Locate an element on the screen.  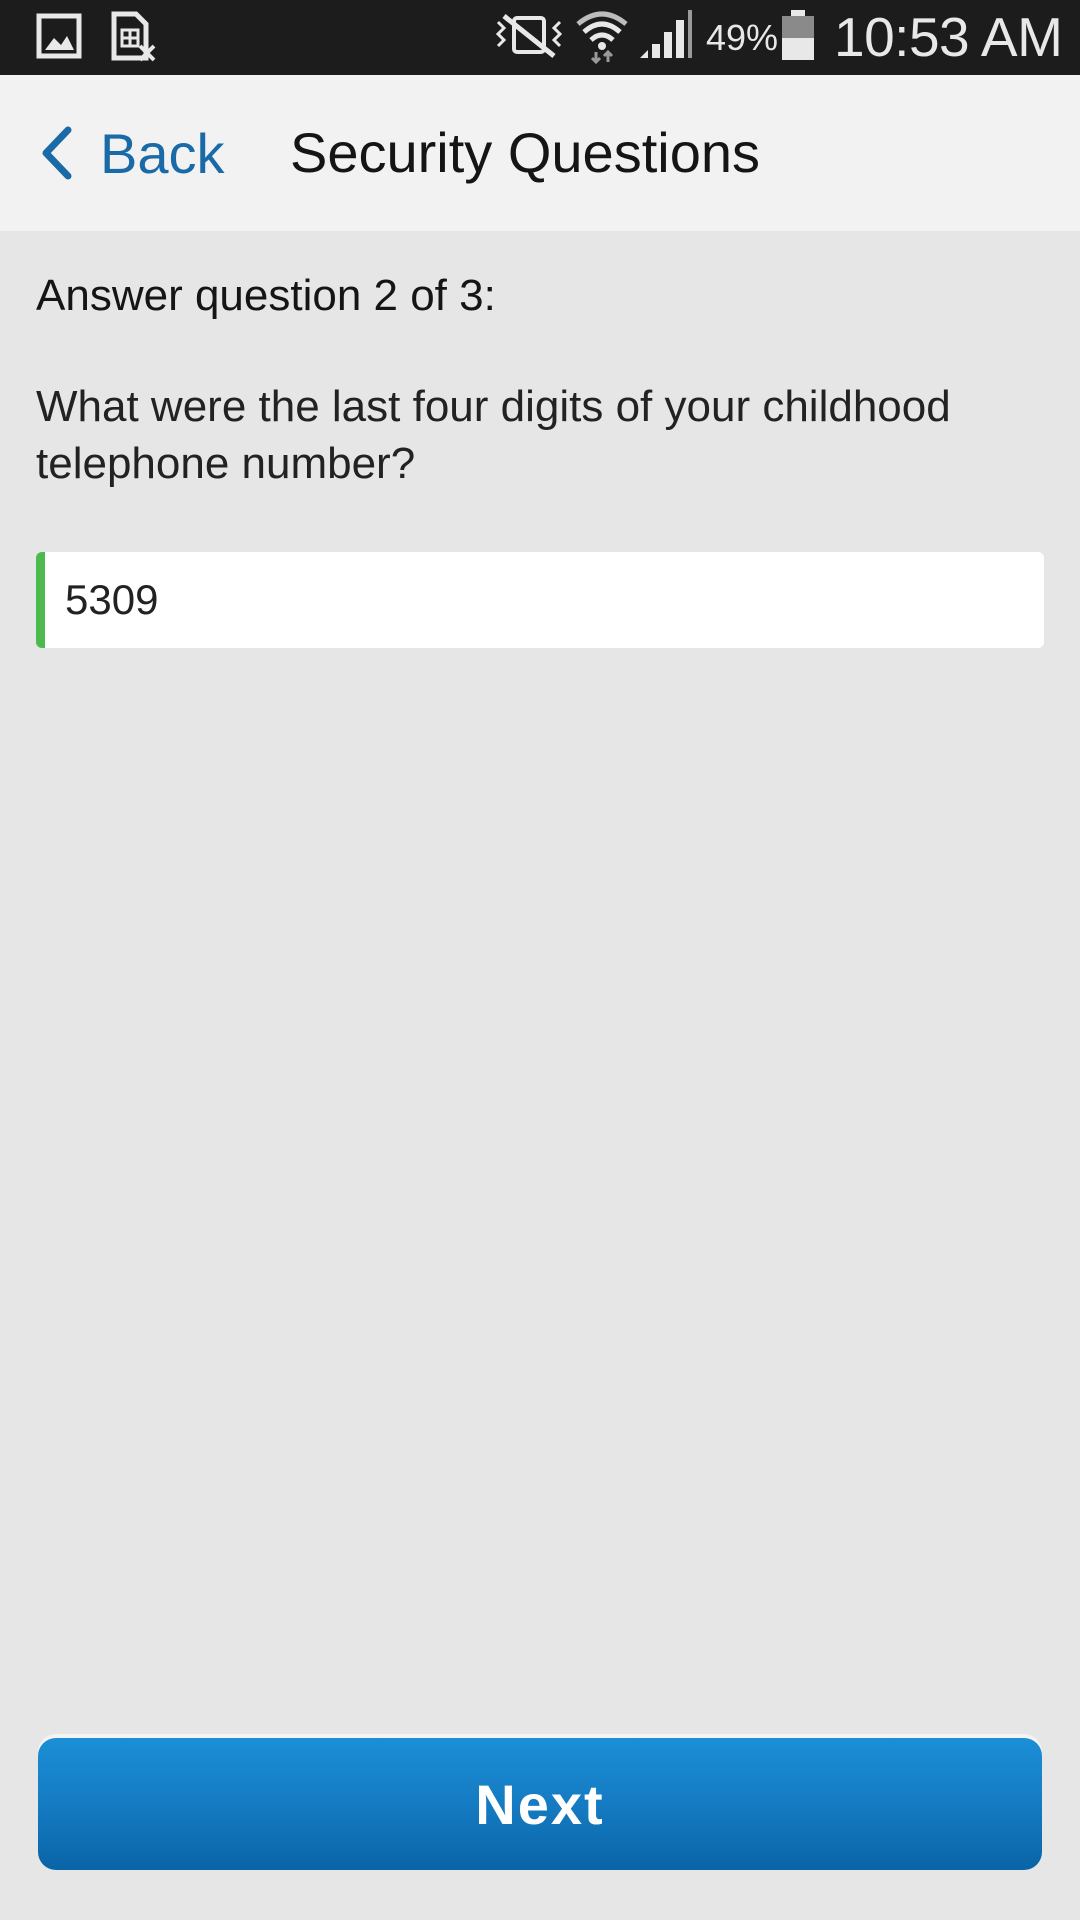
vibrate-mute-icon is located at coordinates (529, 36).